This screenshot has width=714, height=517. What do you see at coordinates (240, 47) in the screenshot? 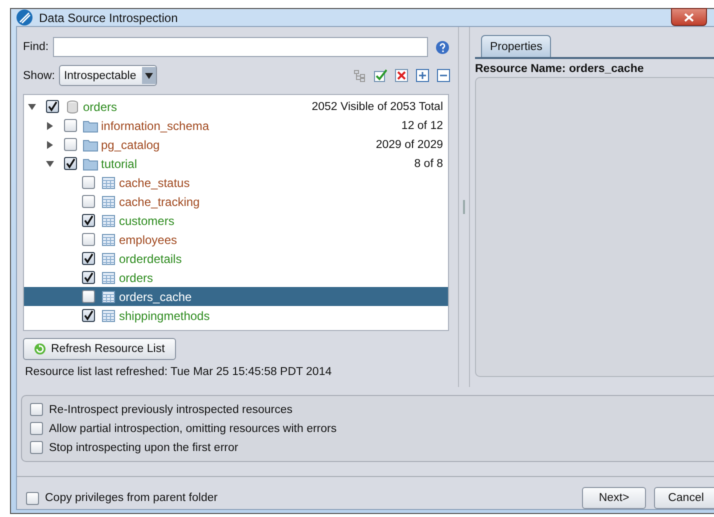
I see `find-field` at bounding box center [240, 47].